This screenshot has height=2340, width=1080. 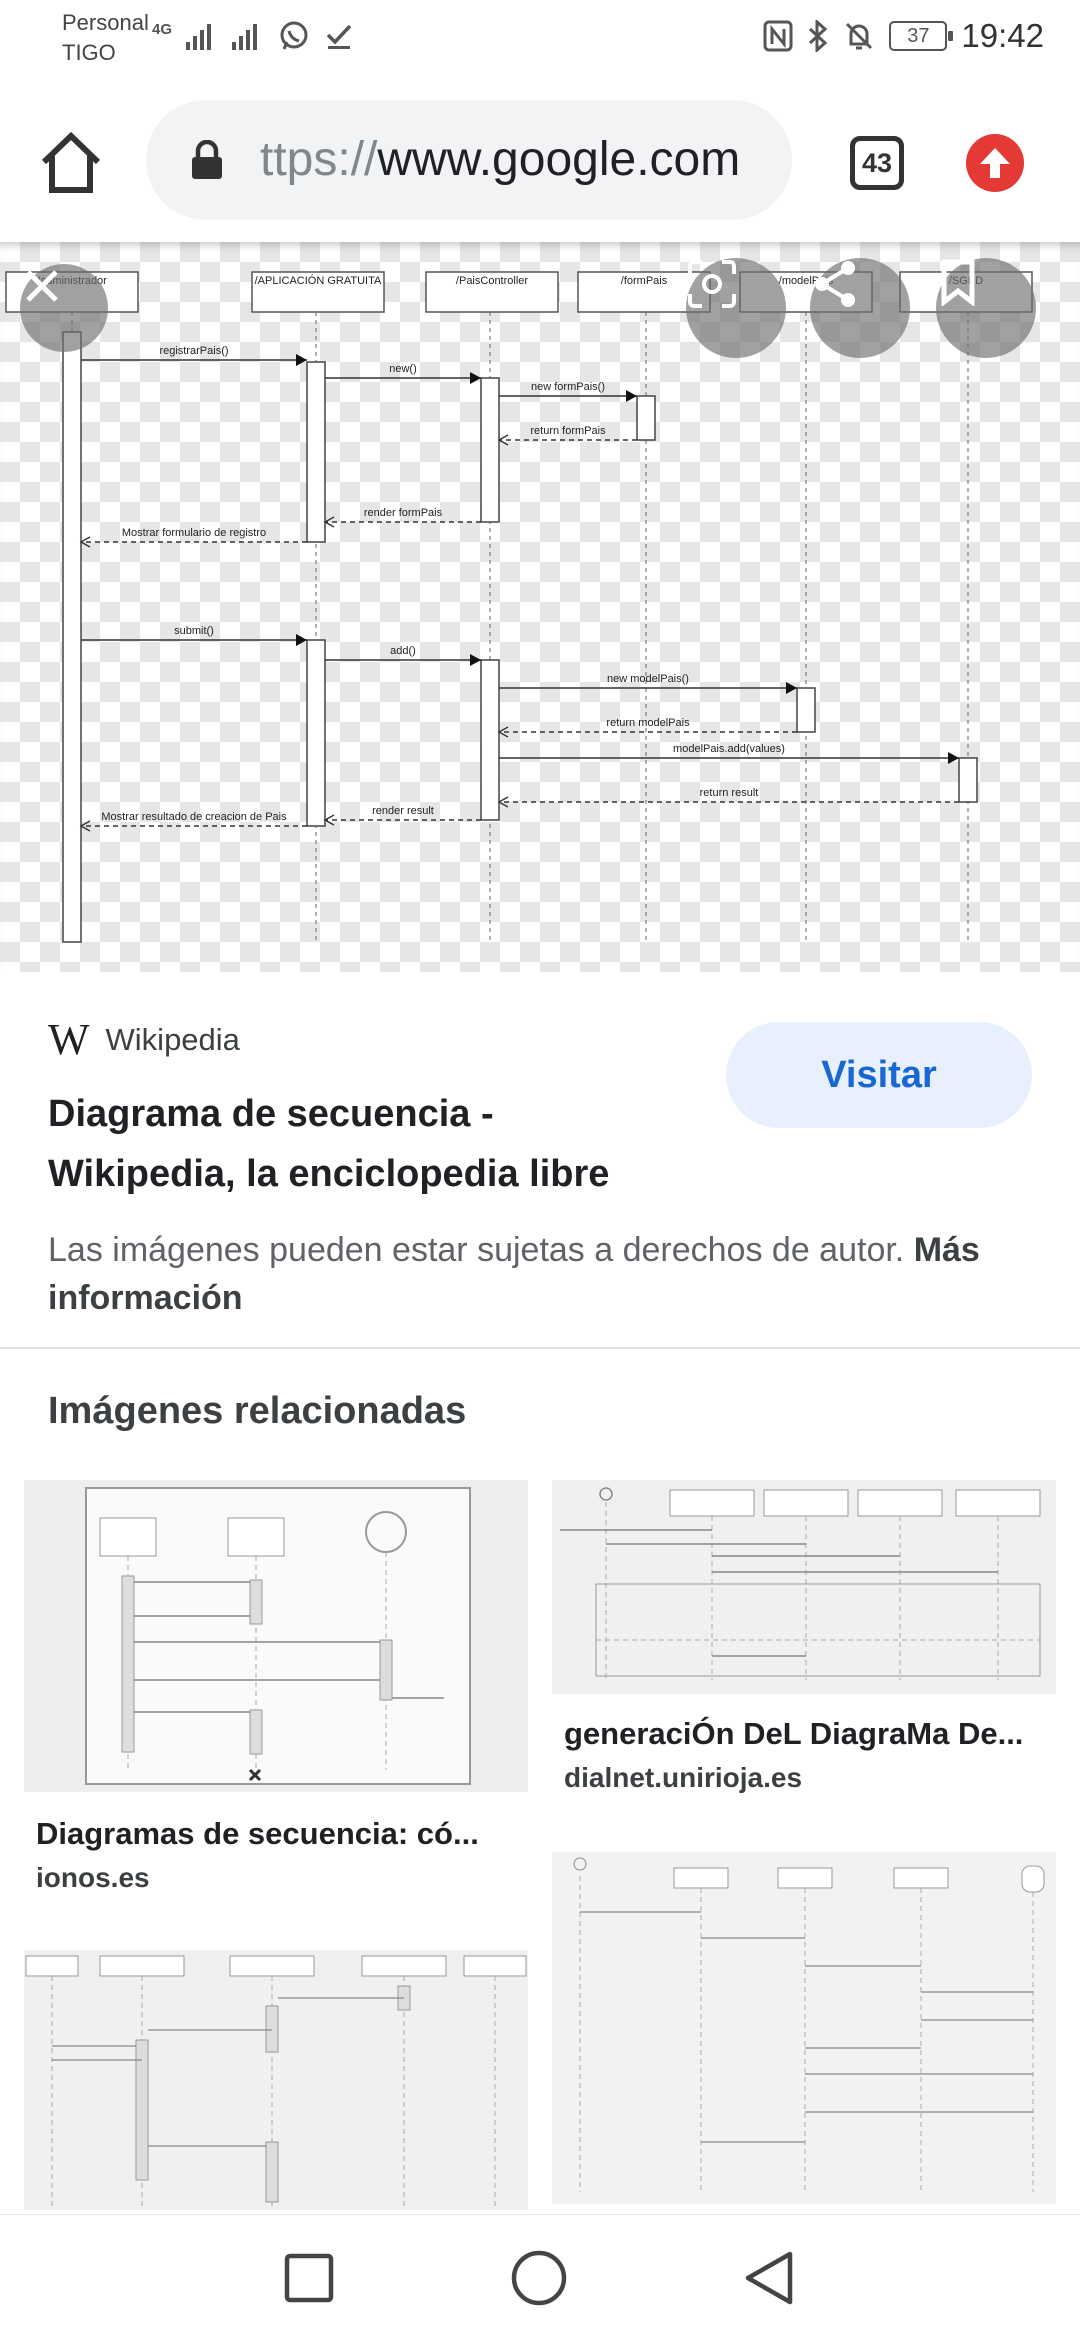 I want to click on back-button, so click(x=769, y=2278).